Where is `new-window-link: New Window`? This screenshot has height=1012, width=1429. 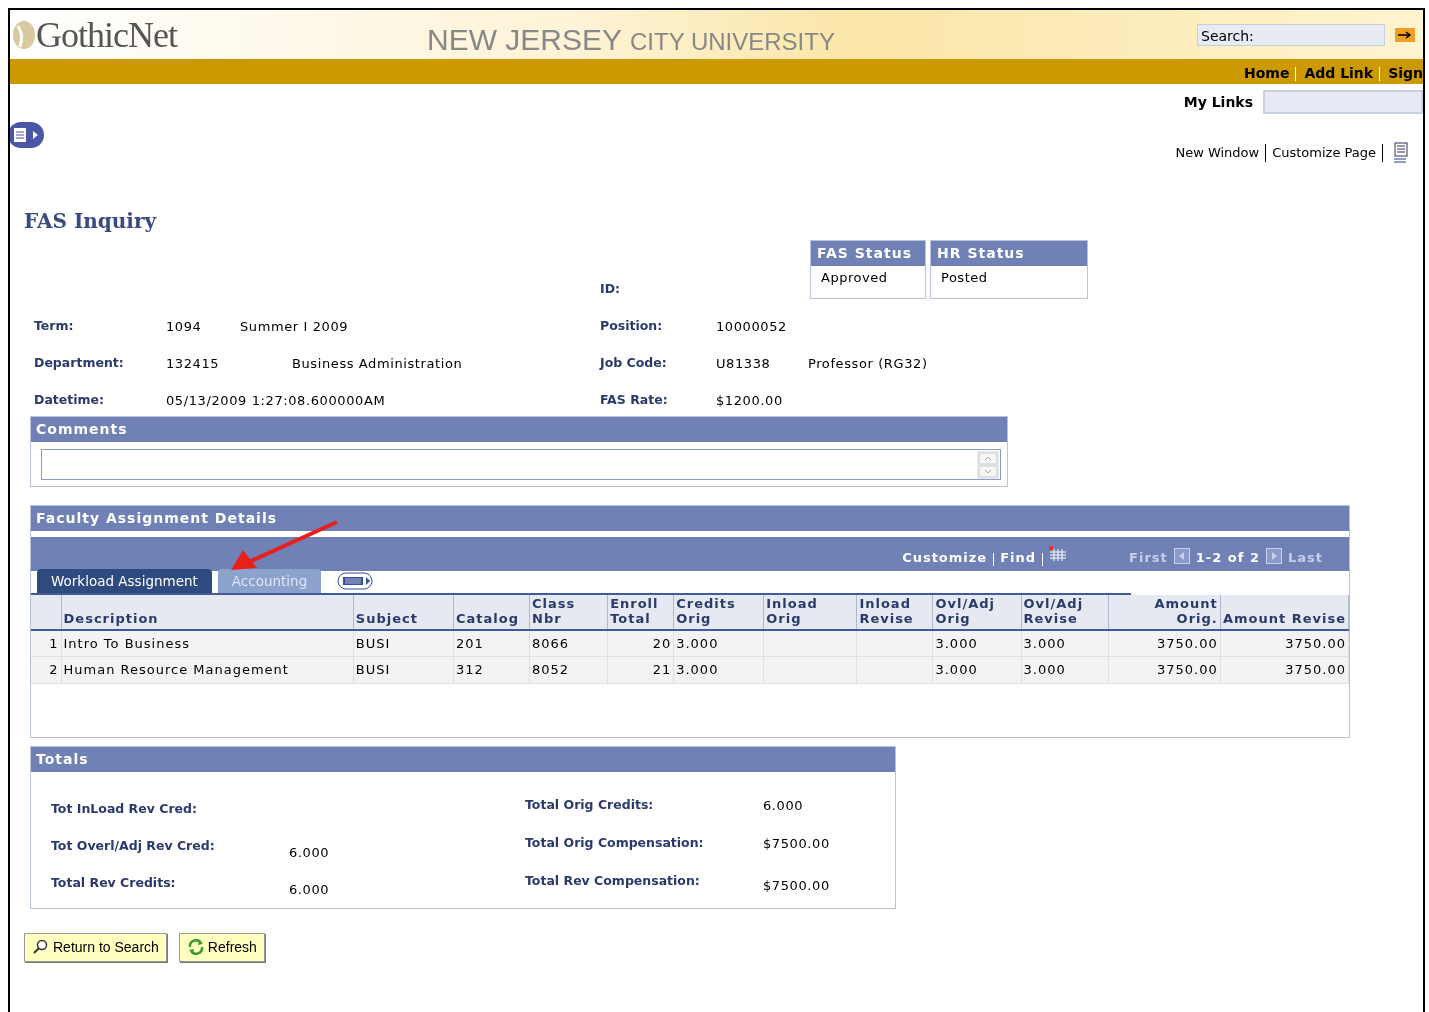
new-window-link: New Window is located at coordinates (1217, 153).